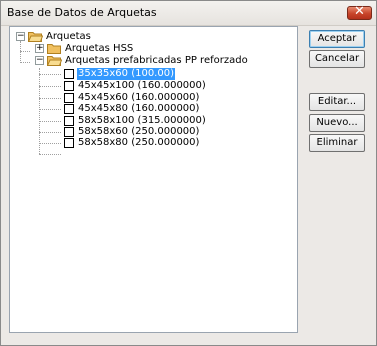 This screenshot has width=377, height=346. What do you see at coordinates (138, 109) in the screenshot?
I see `tree-leaf-item: 45x45x80 (160.000000)` at bounding box center [138, 109].